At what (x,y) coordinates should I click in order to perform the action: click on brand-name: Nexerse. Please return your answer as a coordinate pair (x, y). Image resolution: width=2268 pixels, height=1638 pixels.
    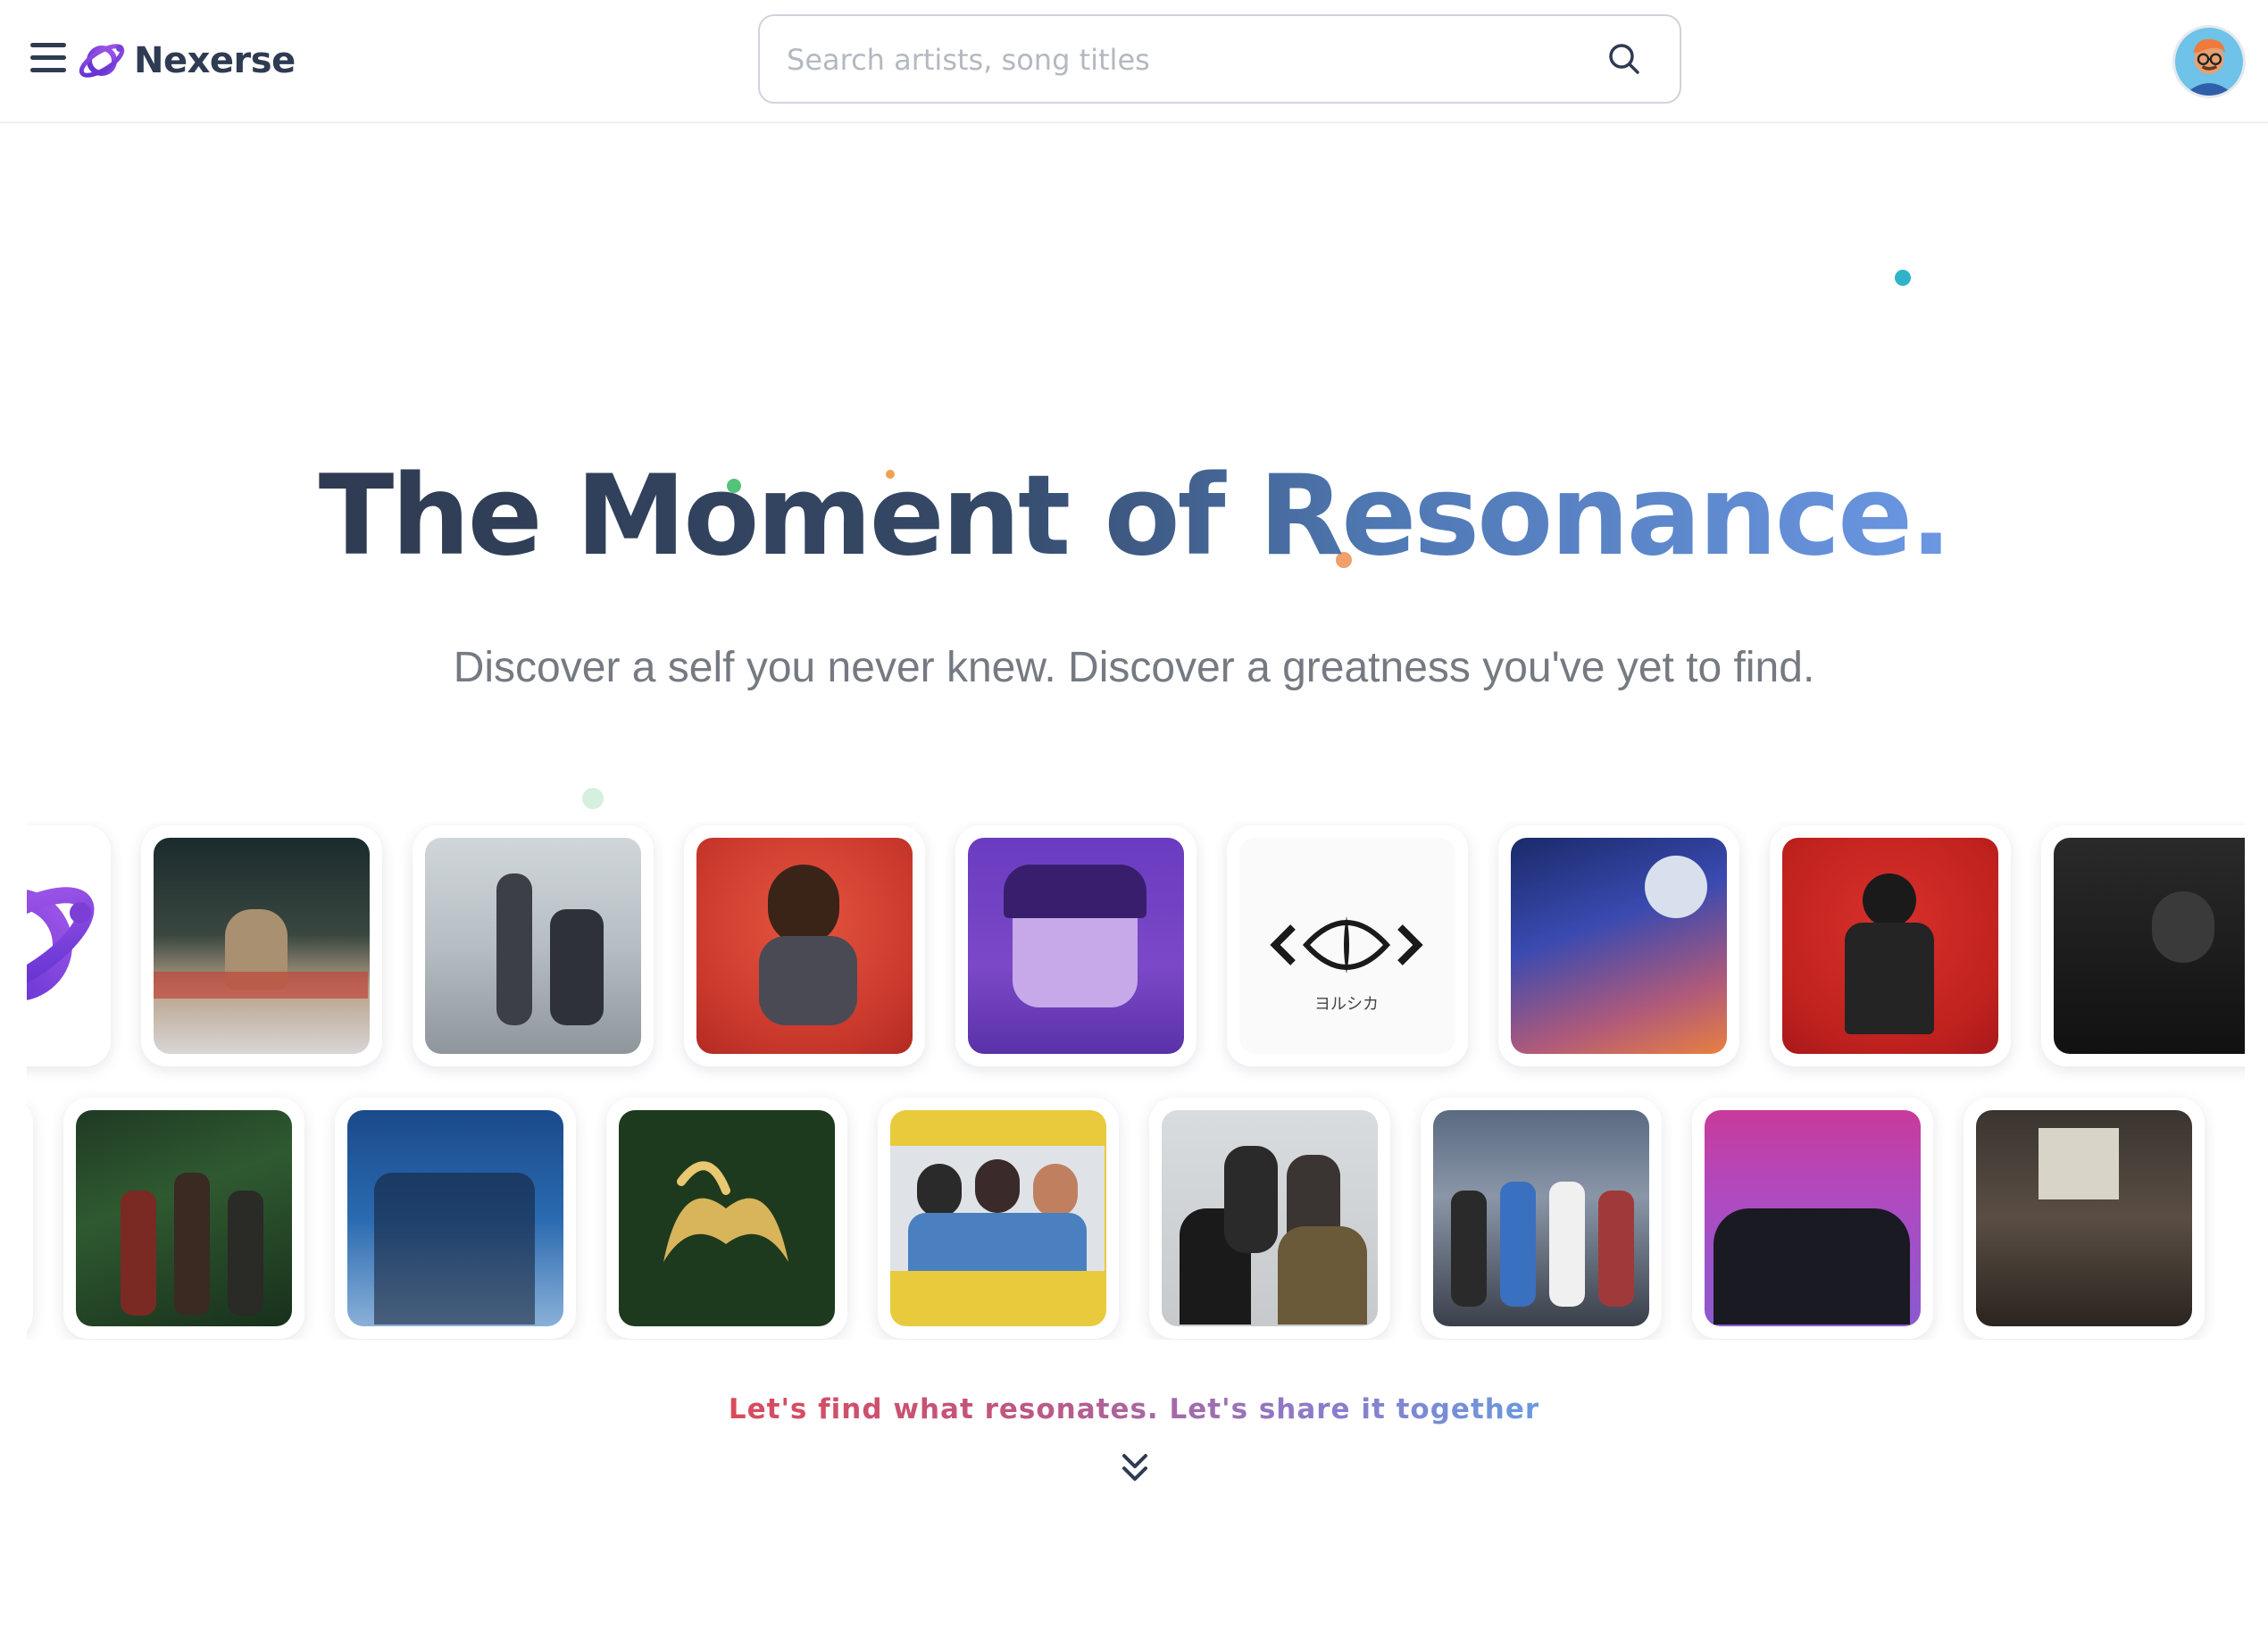
    Looking at the image, I should click on (215, 60).